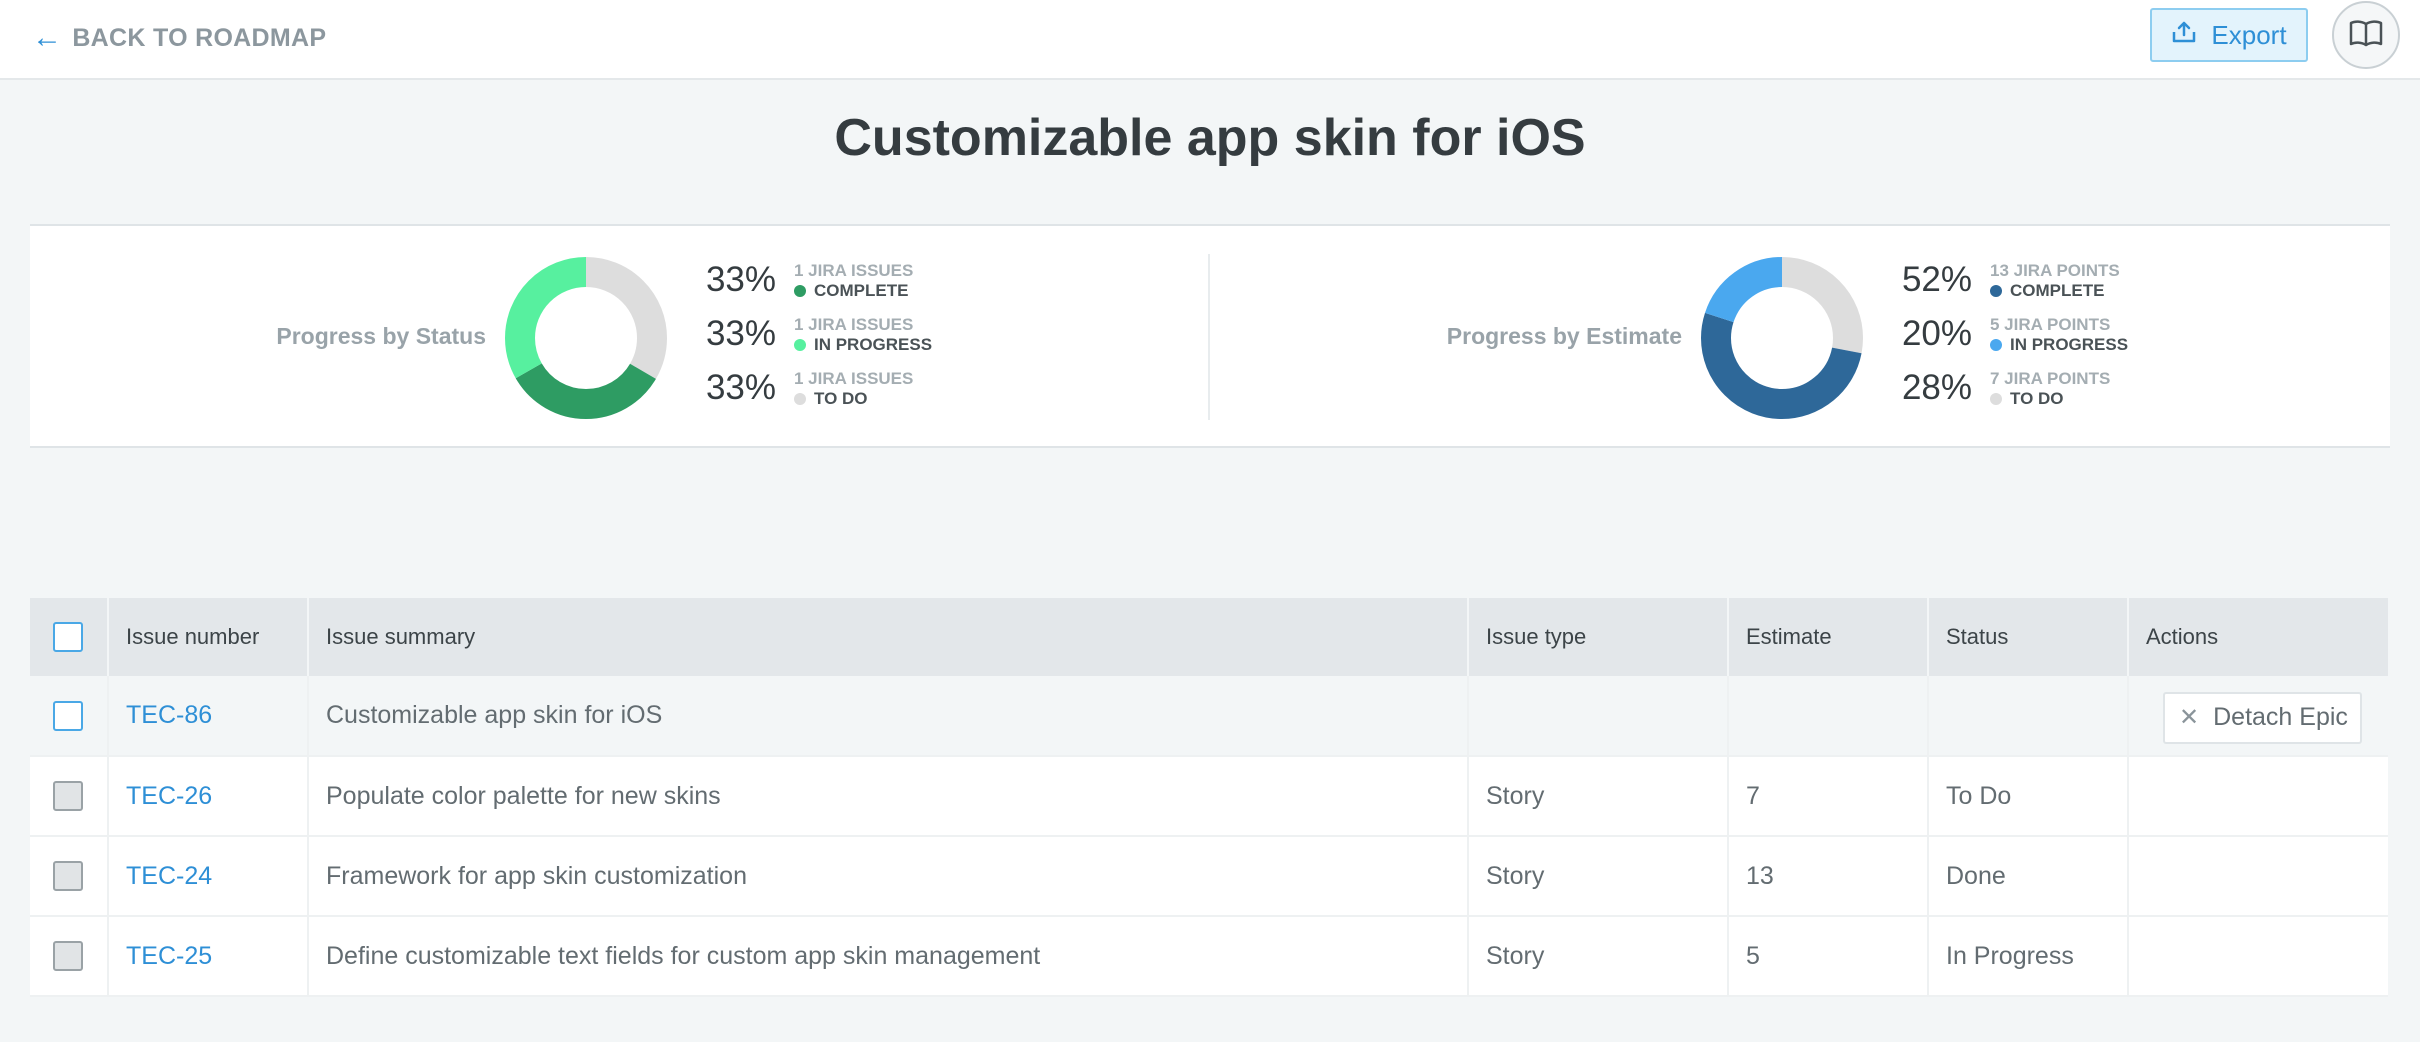  What do you see at coordinates (1936, 279) in the screenshot?
I see `estimate-complete-percent: 52%` at bounding box center [1936, 279].